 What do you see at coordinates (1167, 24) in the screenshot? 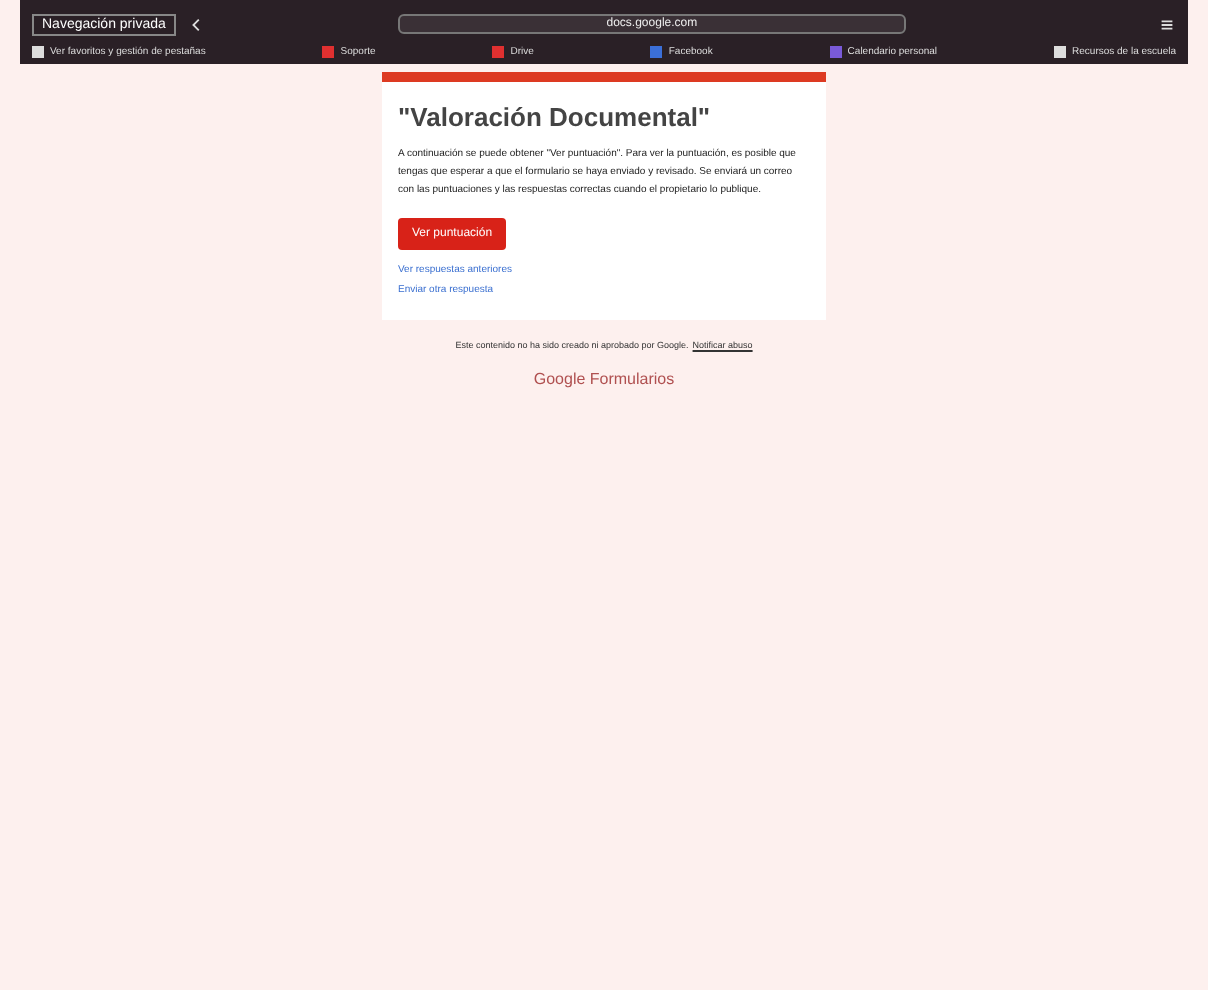
I see `menu-icon` at bounding box center [1167, 24].